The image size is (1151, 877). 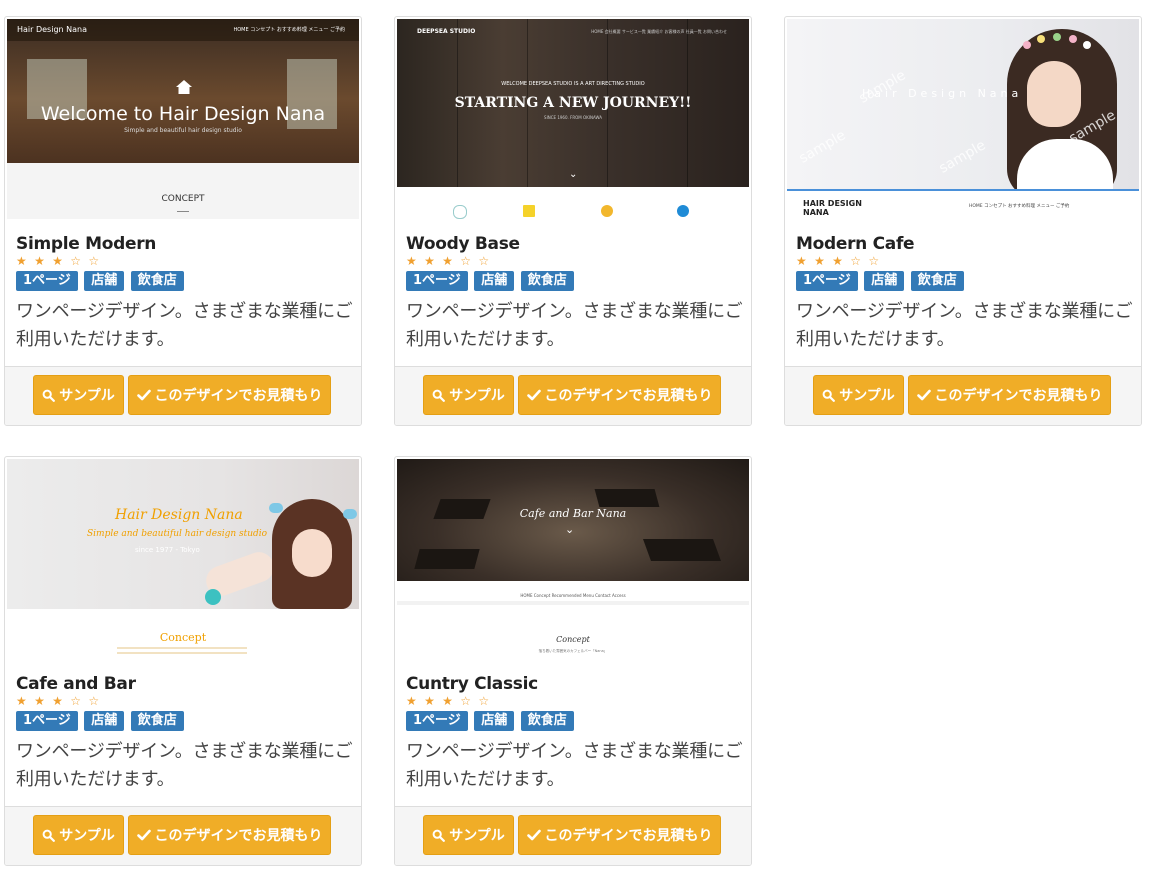 I want to click on lock-icon, so click(x=683, y=211).